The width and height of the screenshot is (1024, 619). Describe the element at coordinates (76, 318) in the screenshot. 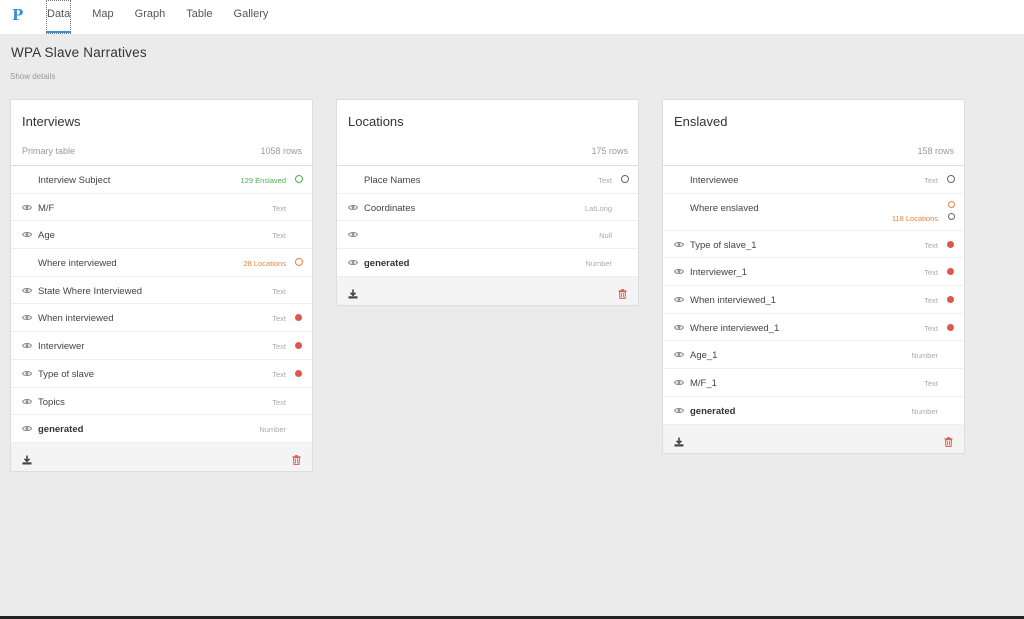

I see `field-name: When interviewed` at that location.